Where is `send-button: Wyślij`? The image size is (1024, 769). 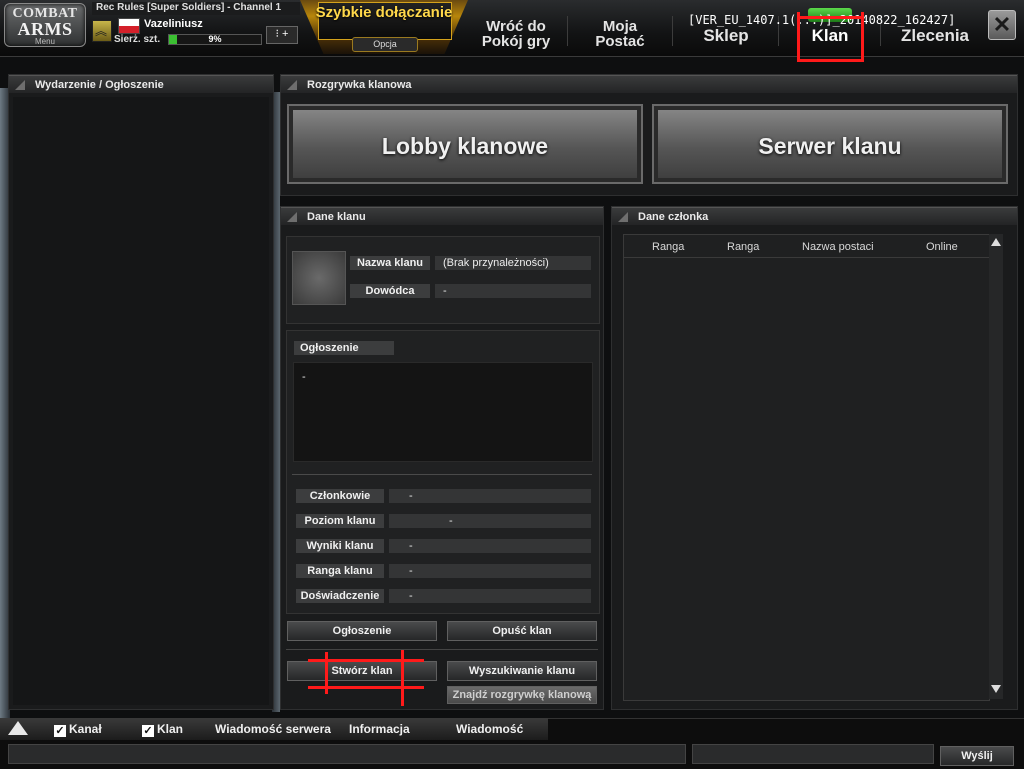
send-button: Wyślij is located at coordinates (977, 756).